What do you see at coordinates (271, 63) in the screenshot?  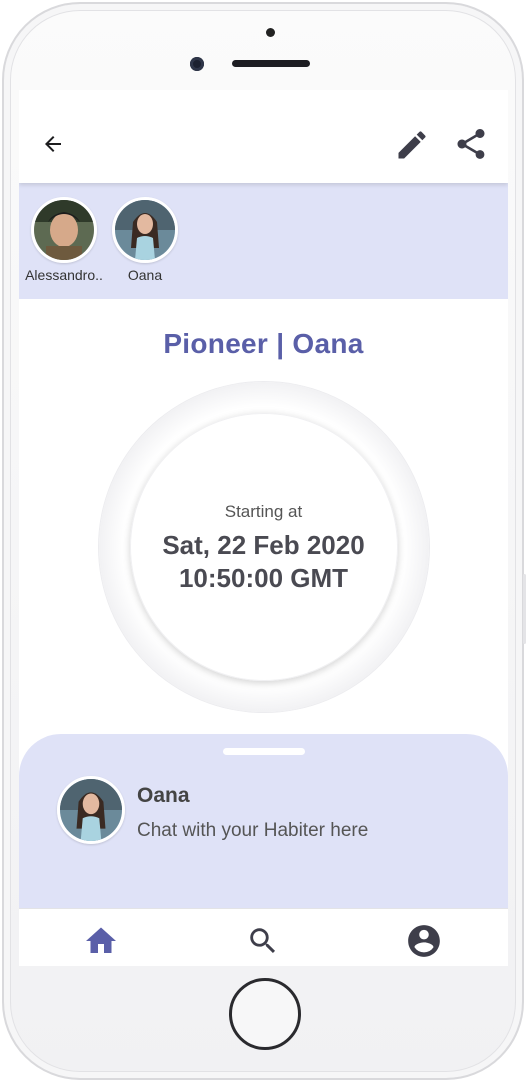 I see `earpiece-speaker` at bounding box center [271, 63].